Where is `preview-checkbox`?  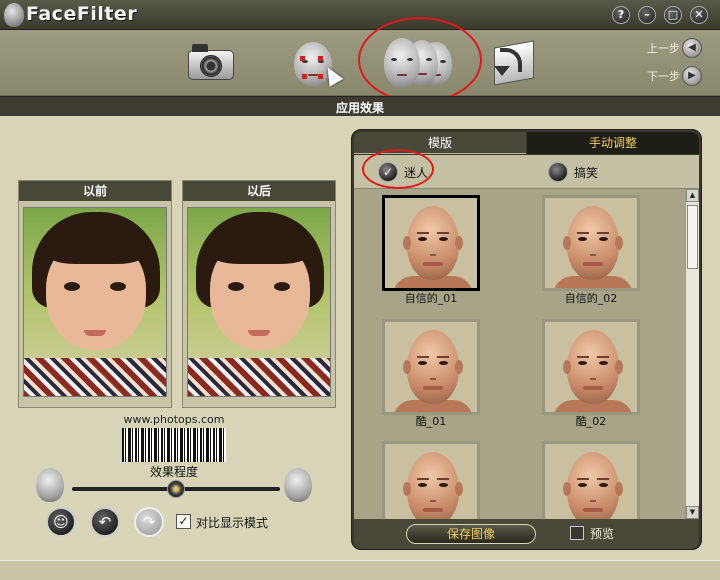
preview-checkbox is located at coordinates (577, 533).